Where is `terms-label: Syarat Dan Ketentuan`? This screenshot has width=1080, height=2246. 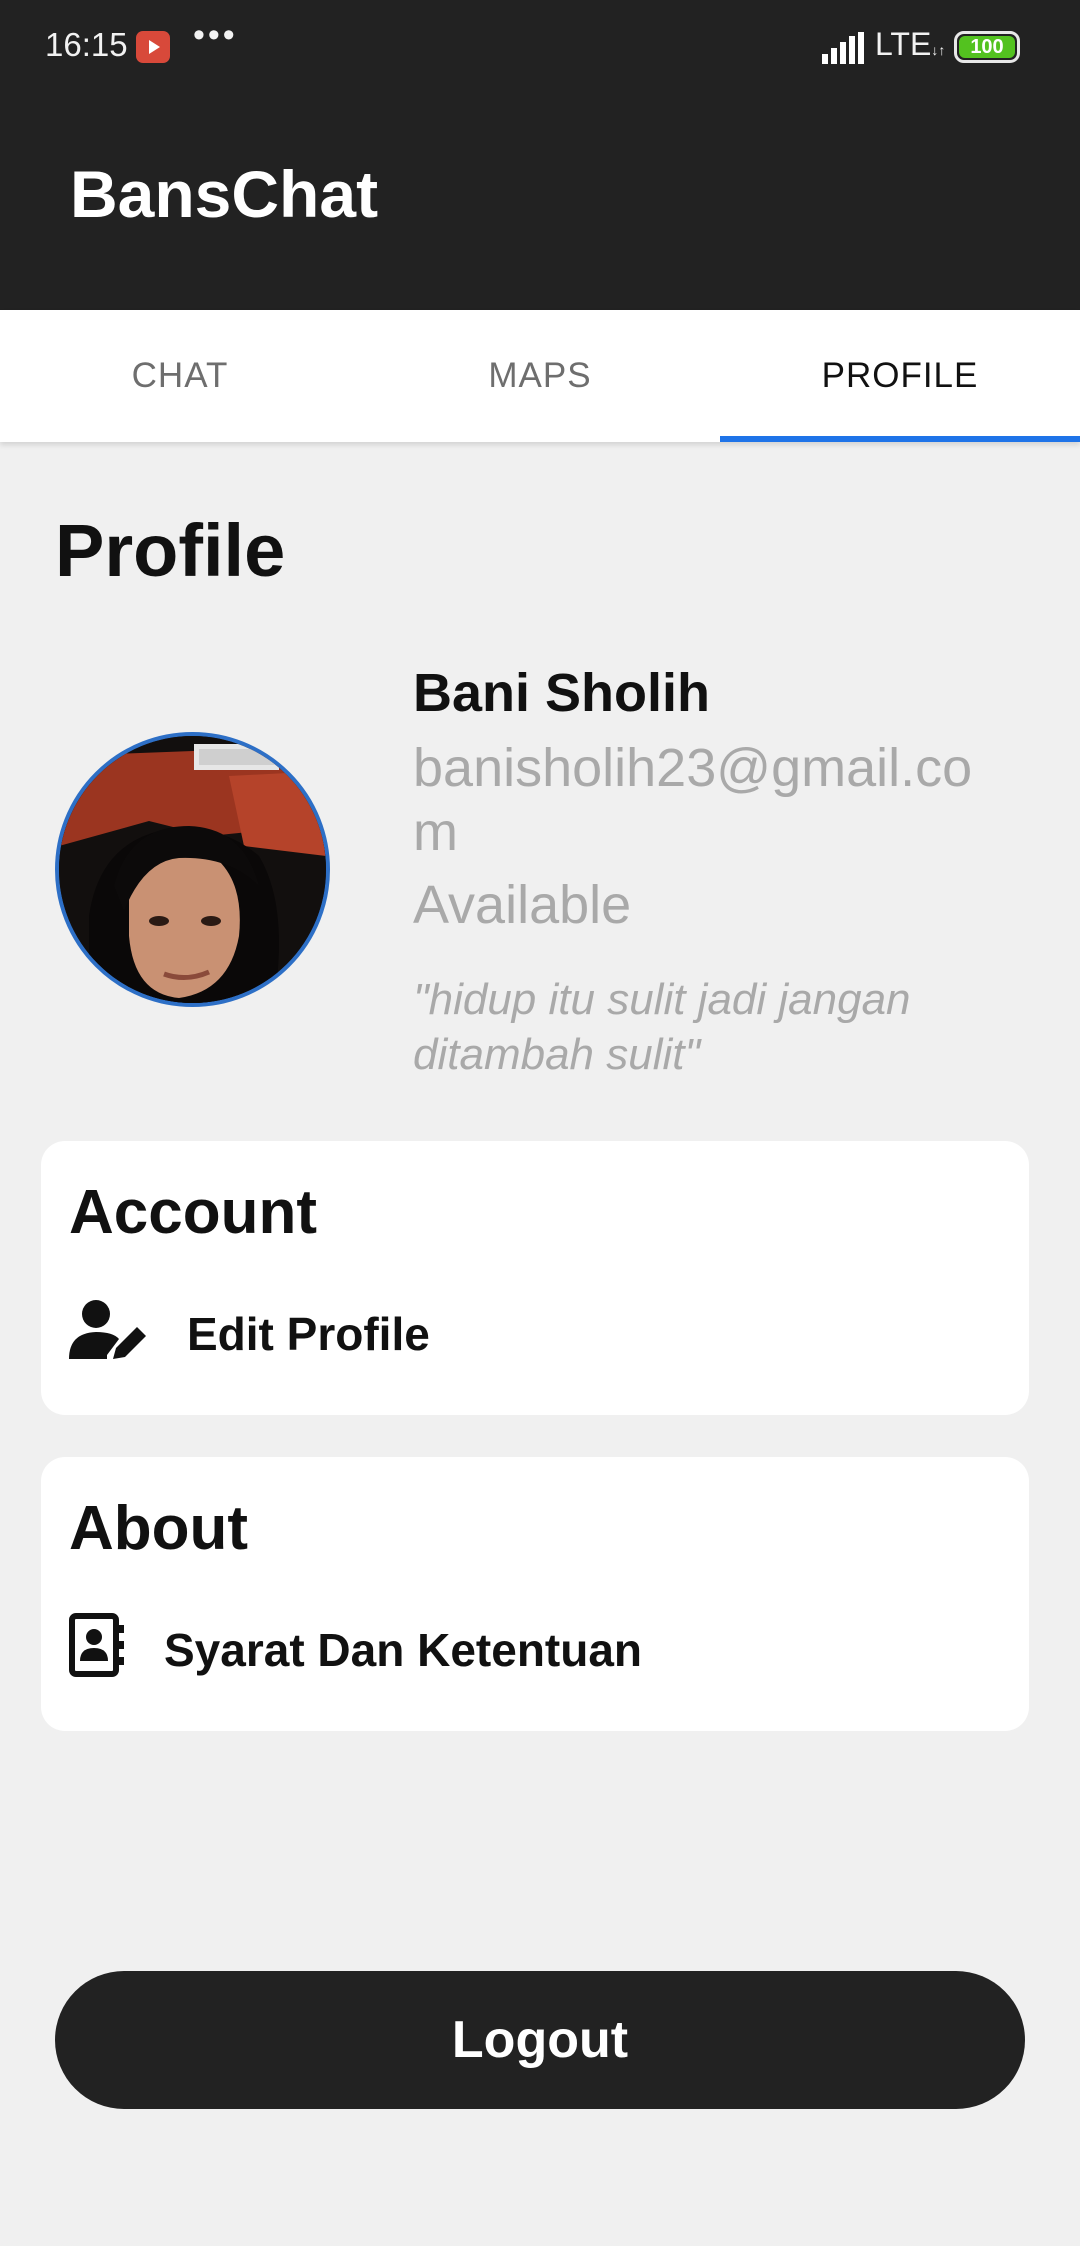
terms-label: Syarat Dan Ketentuan is located at coordinates (403, 1650).